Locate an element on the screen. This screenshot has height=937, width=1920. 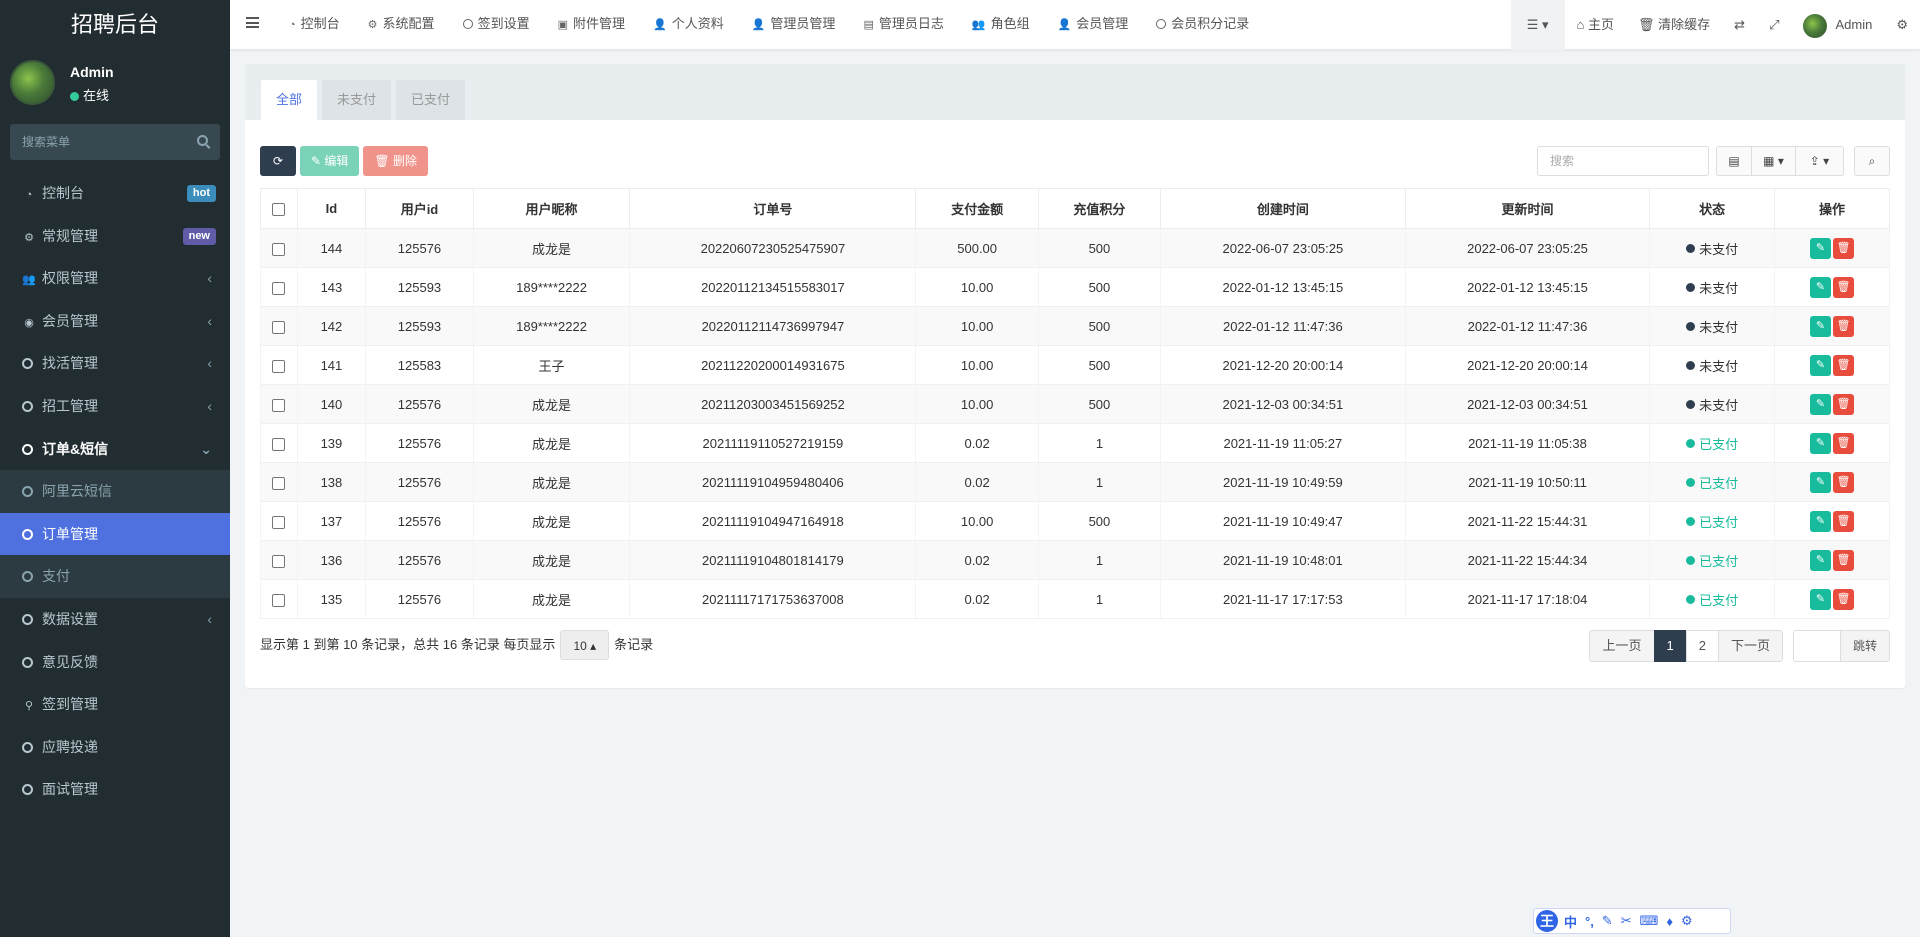
sidebar-item: 找活管理 ‹ is located at coordinates (115, 363).